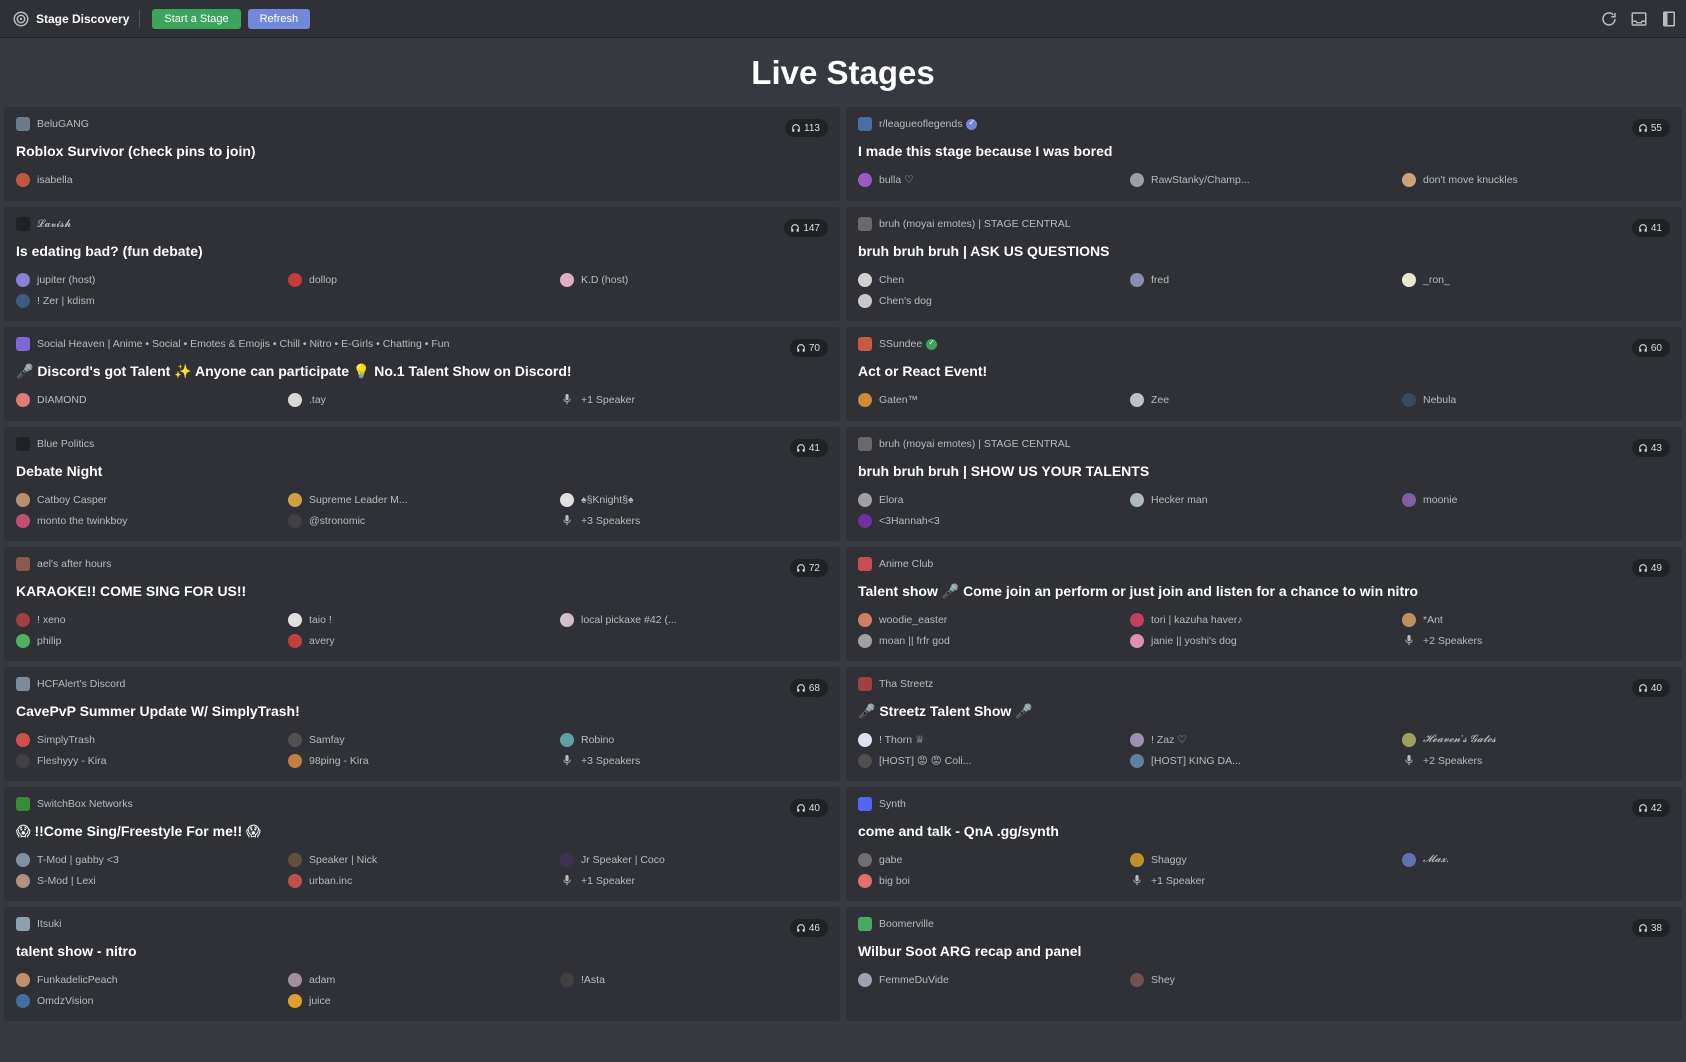 This screenshot has height=1062, width=1686. What do you see at coordinates (1264, 804) in the screenshot?
I see `card-header: Synth` at bounding box center [1264, 804].